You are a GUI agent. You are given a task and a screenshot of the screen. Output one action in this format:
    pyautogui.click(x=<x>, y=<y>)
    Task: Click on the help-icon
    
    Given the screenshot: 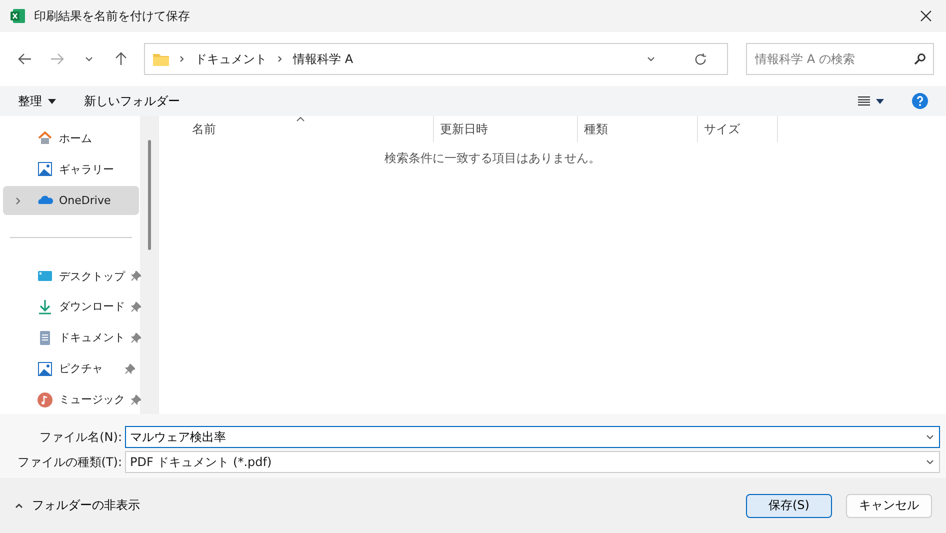 What is the action you would take?
    pyautogui.click(x=920, y=101)
    